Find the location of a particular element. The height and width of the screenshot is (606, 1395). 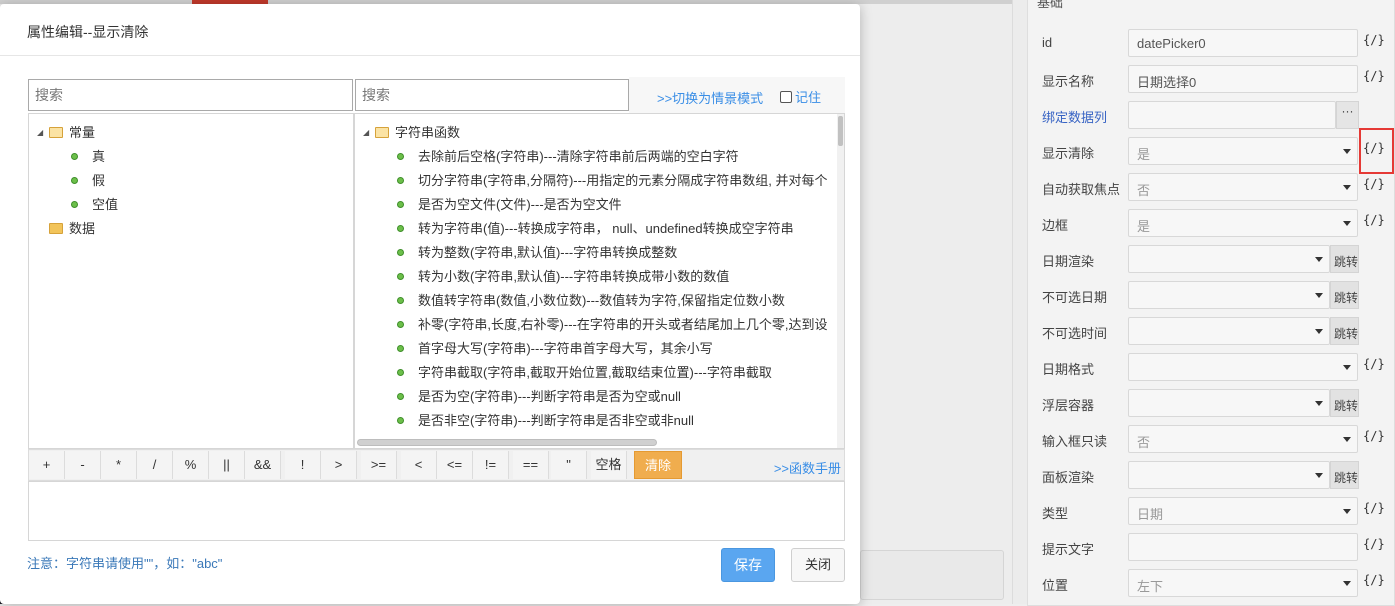

prop-label: 边框 is located at coordinates (1055, 225).